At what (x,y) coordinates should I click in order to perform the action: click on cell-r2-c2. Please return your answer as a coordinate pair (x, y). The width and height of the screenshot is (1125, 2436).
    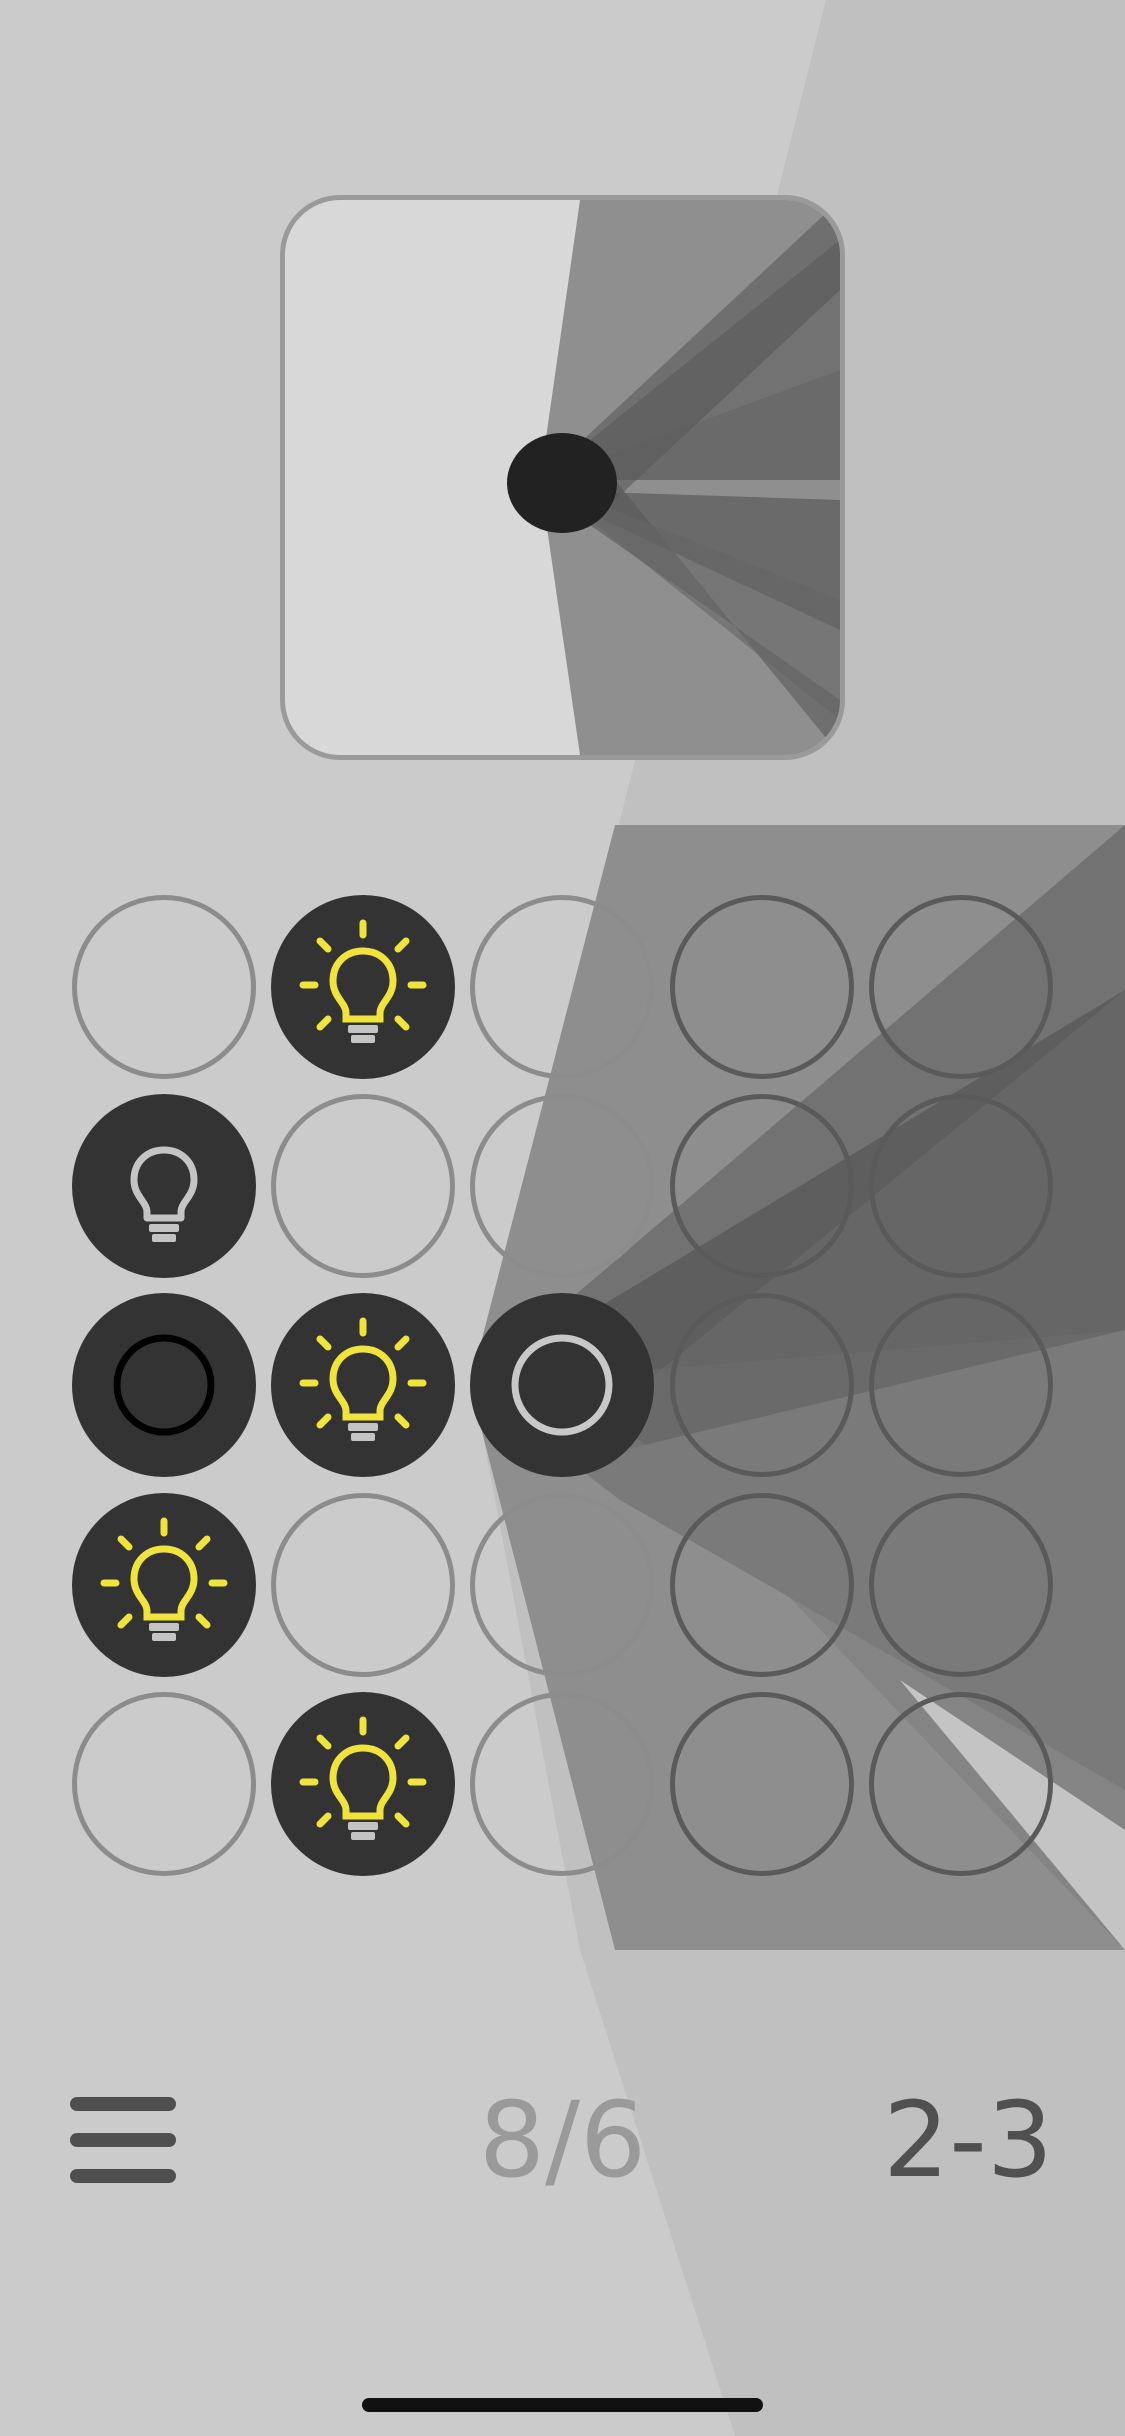
    Looking at the image, I should click on (363, 1186).